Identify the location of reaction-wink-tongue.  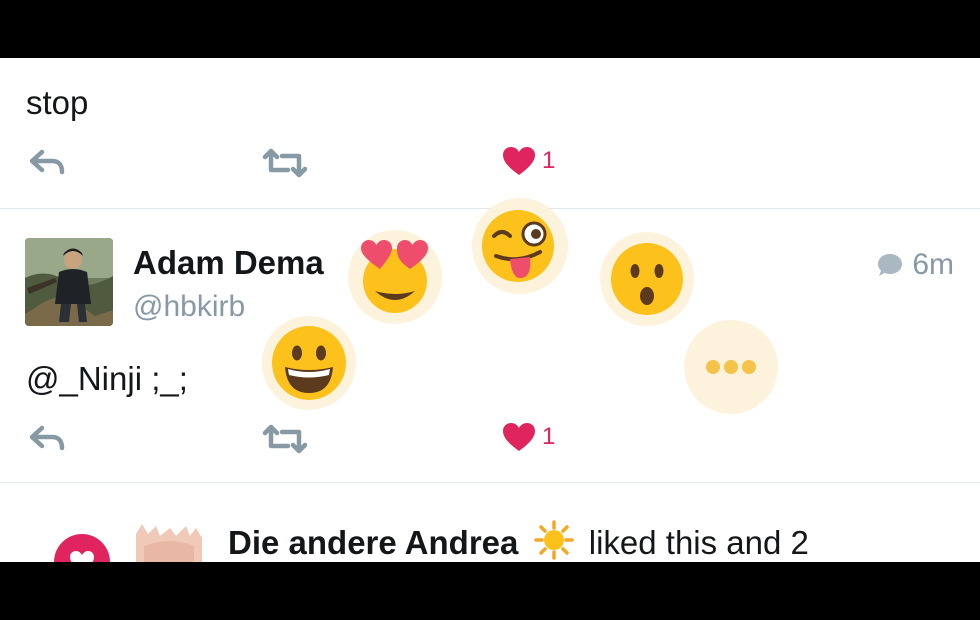
(520, 246).